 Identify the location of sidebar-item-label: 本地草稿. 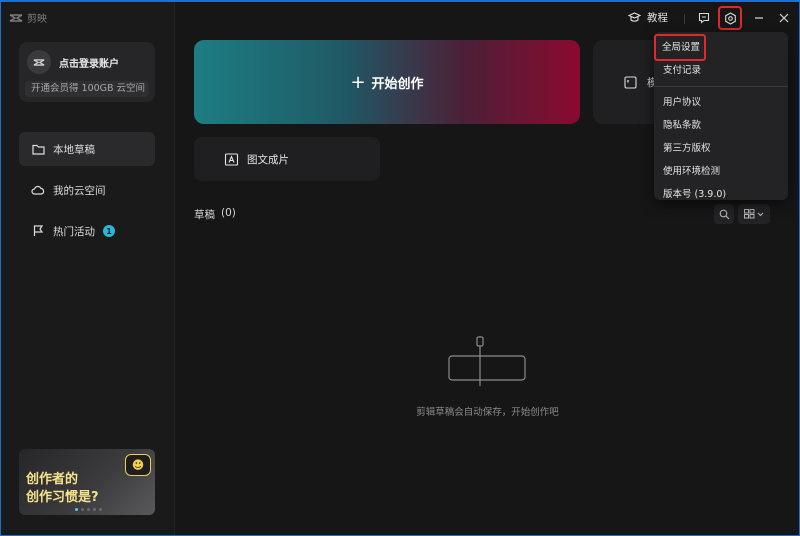
(74, 149).